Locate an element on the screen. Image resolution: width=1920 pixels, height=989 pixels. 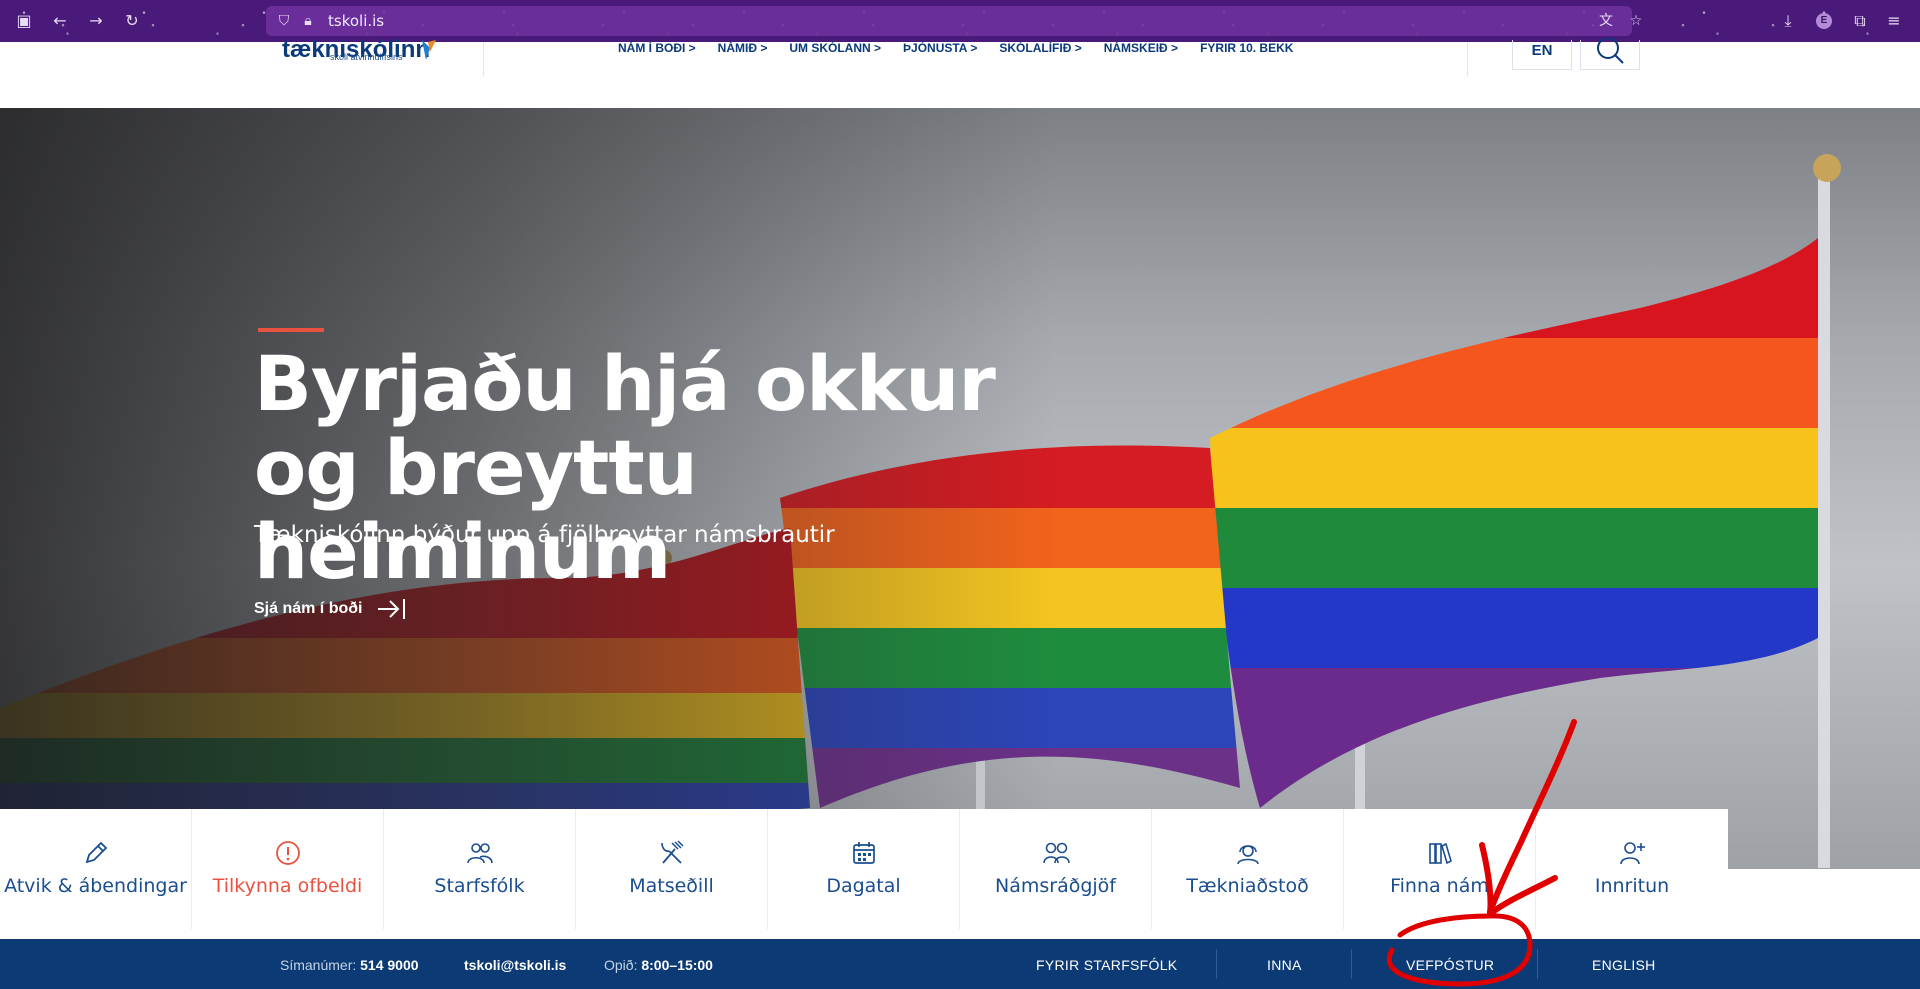
quick-link-label: Innritun is located at coordinates (1632, 886).